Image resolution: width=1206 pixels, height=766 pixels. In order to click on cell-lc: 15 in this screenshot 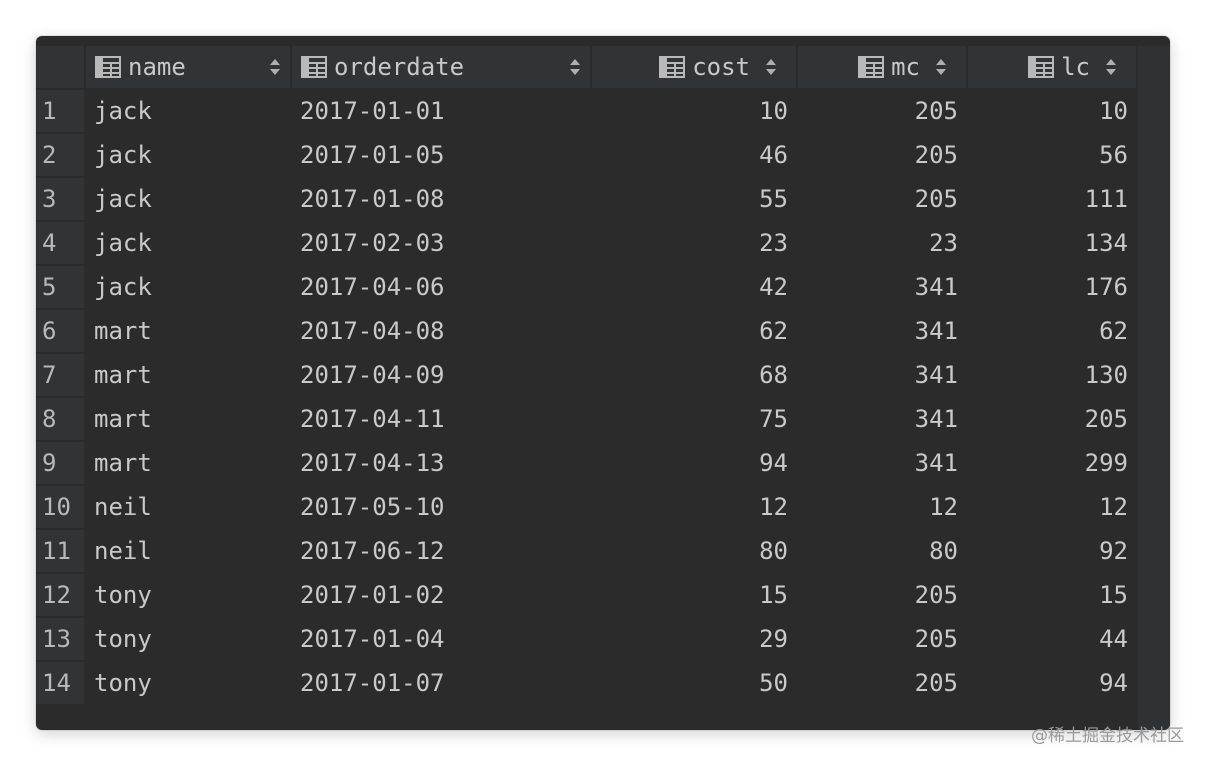, I will do `click(1052, 595)`.